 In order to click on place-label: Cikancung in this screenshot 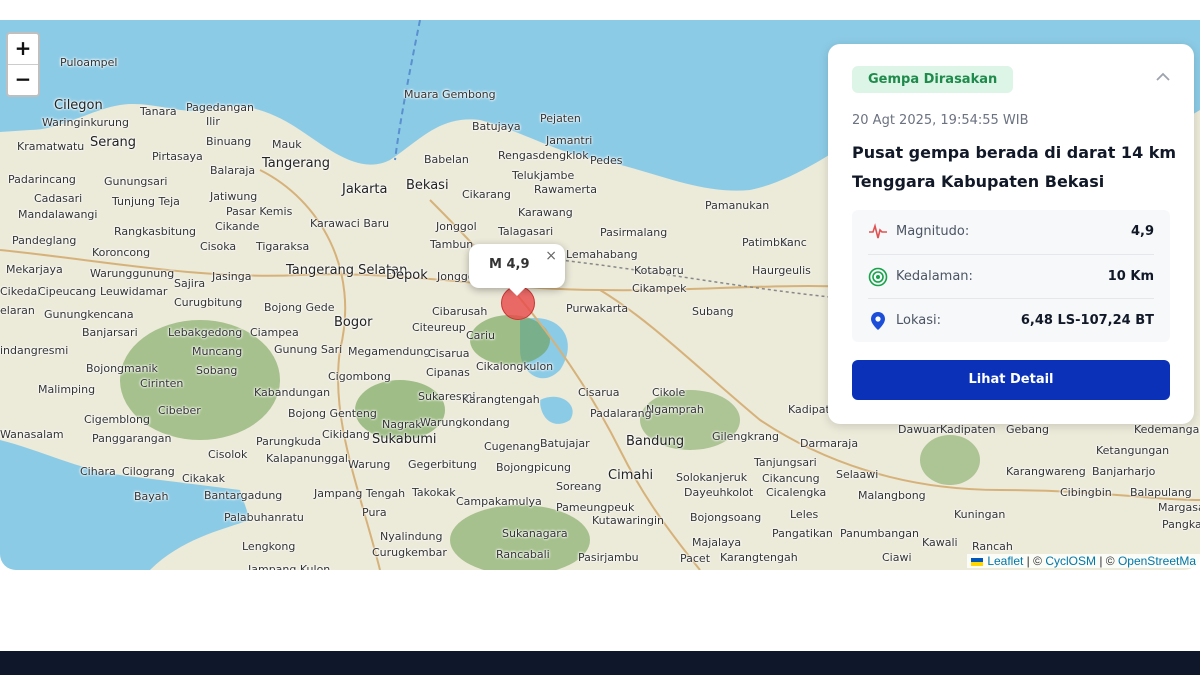, I will do `click(791, 478)`.